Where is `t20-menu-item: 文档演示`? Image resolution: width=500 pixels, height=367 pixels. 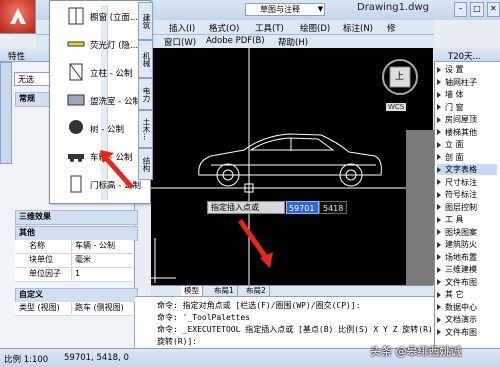
t20-menu-item: 文档演示 is located at coordinates (467, 319).